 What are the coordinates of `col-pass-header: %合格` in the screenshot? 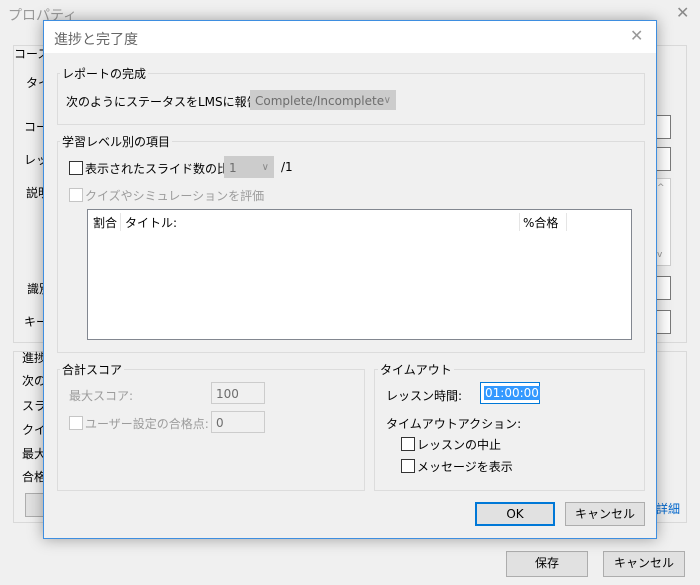 It's located at (540, 222).